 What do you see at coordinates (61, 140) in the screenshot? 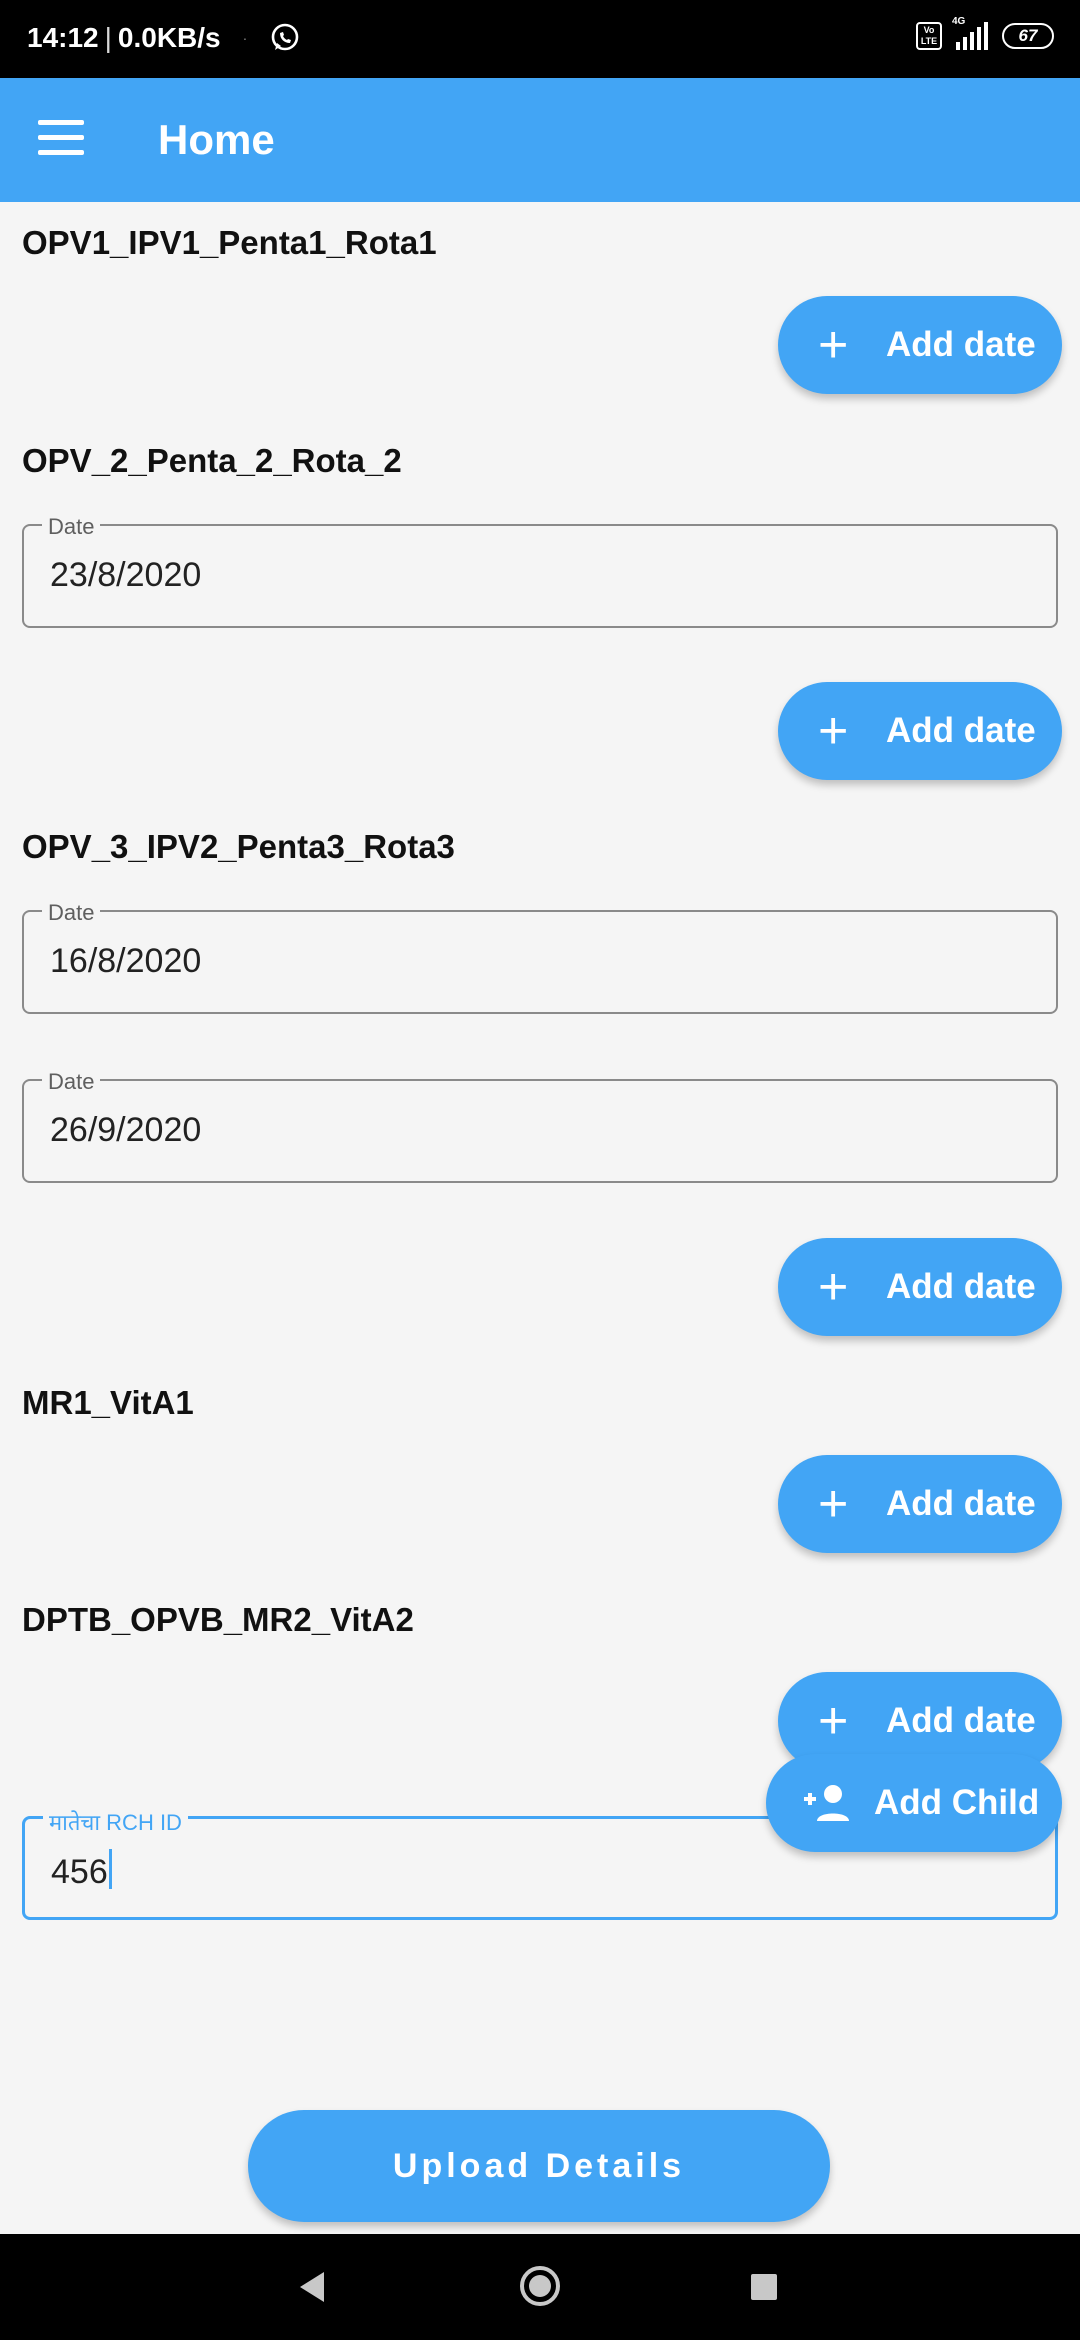
I see `menu-icon` at bounding box center [61, 140].